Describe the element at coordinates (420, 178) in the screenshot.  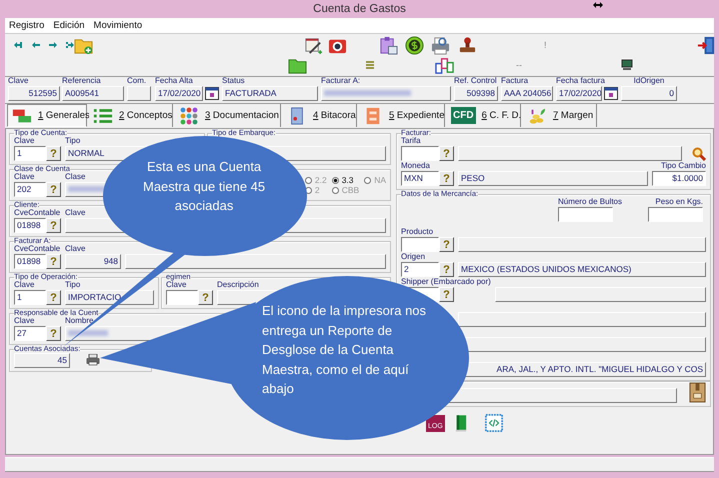
I see `input-field: MXN` at that location.